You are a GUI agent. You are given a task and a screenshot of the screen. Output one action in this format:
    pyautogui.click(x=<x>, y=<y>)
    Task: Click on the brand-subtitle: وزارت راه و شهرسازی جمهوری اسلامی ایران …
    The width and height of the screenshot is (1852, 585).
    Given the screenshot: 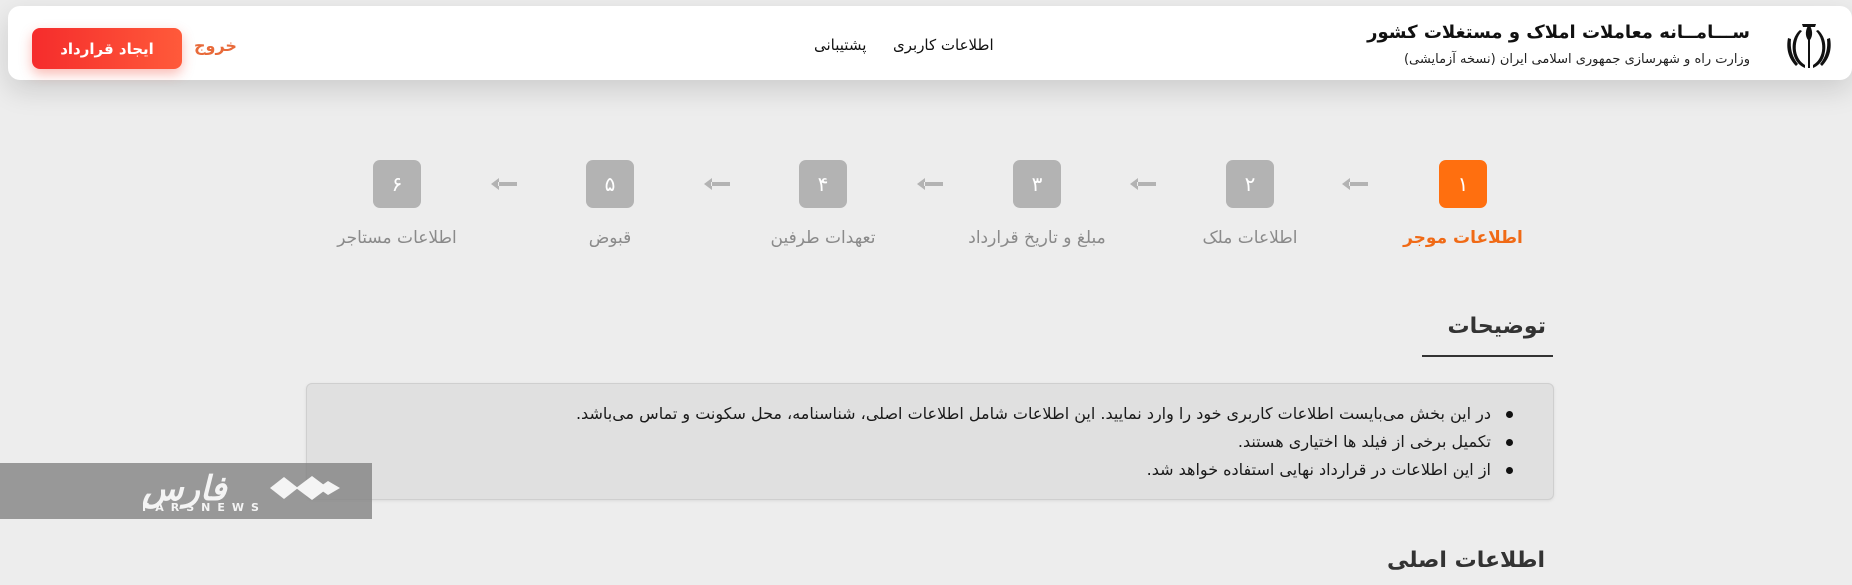 What is the action you would take?
    pyautogui.click(x=1576, y=59)
    